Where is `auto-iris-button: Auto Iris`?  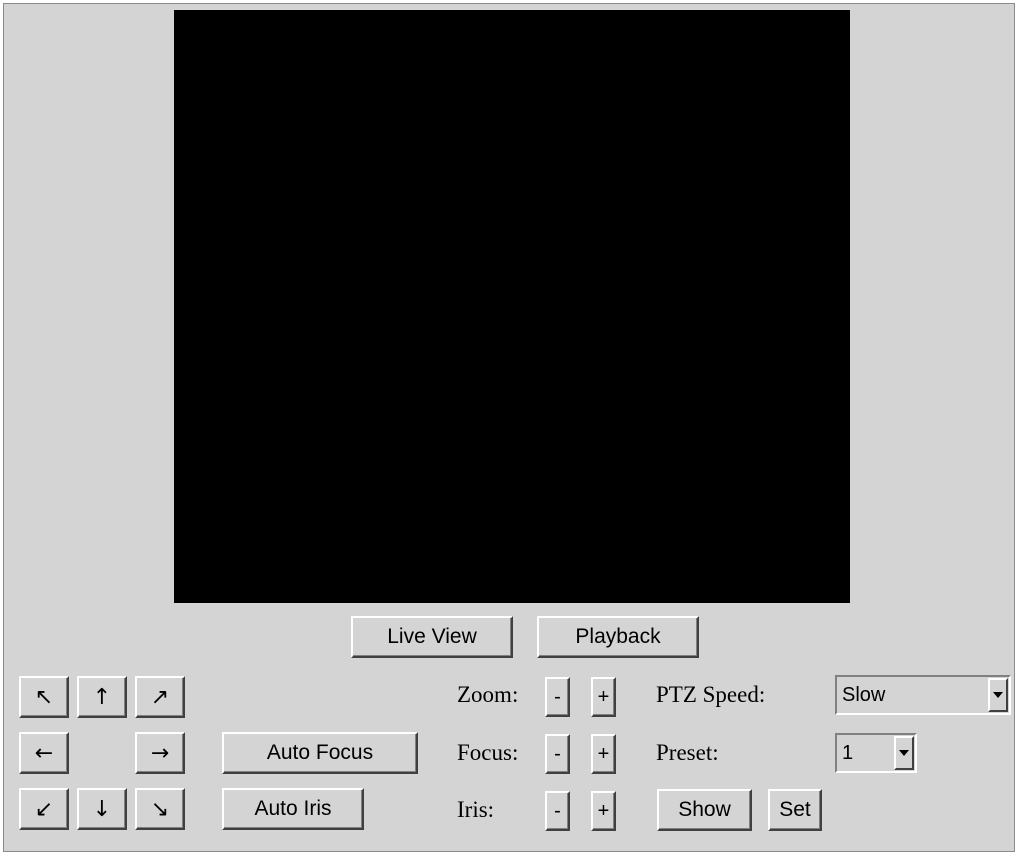
auto-iris-button: Auto Iris is located at coordinates (293, 809).